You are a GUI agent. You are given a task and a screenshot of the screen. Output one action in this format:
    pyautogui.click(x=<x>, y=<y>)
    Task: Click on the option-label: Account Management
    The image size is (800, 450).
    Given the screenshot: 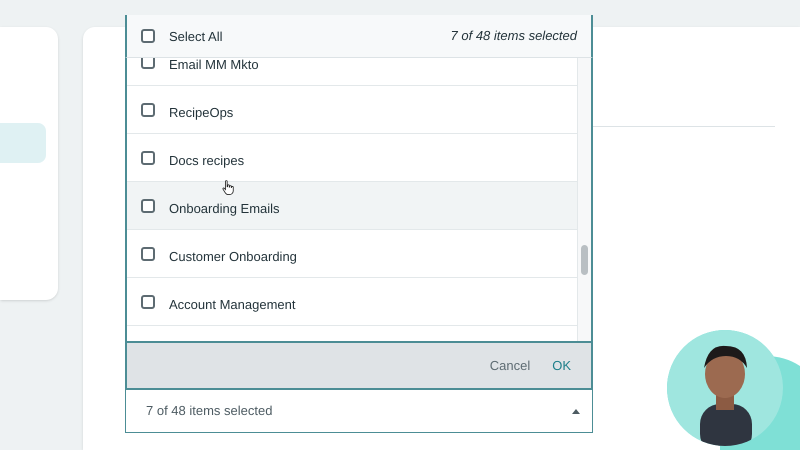 What is the action you would take?
    pyautogui.click(x=232, y=304)
    